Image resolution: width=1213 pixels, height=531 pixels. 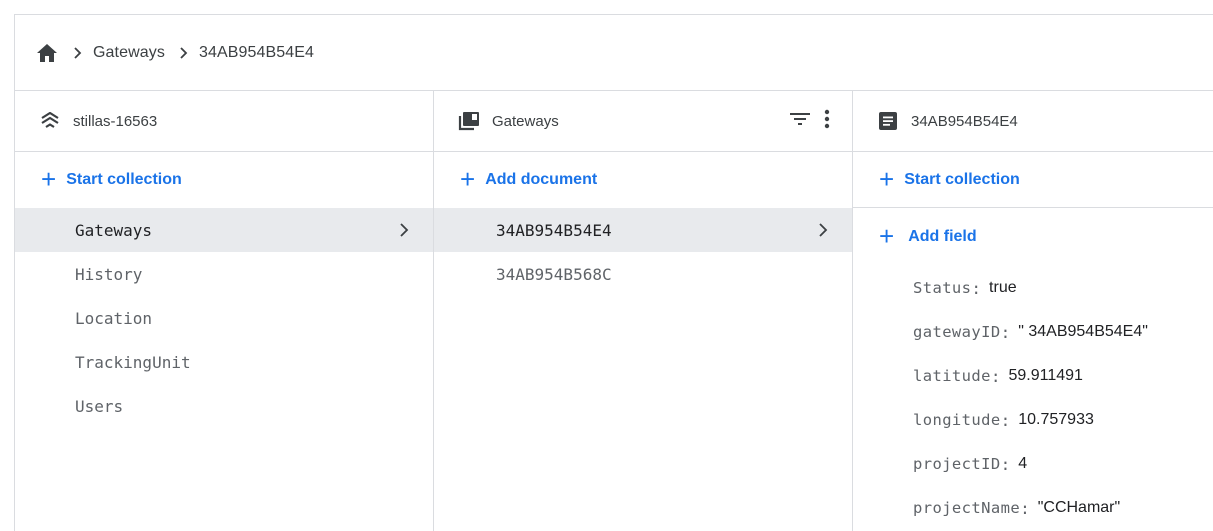 I want to click on field-value: 4, so click(x=1023, y=463).